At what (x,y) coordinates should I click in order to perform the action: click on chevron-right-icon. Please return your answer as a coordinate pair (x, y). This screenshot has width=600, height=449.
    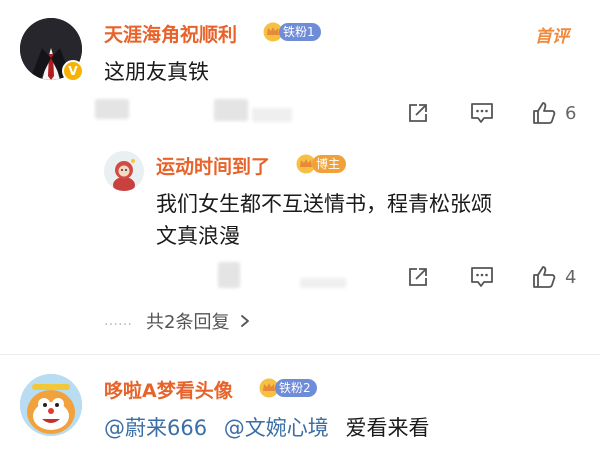
    Looking at the image, I should click on (245, 321).